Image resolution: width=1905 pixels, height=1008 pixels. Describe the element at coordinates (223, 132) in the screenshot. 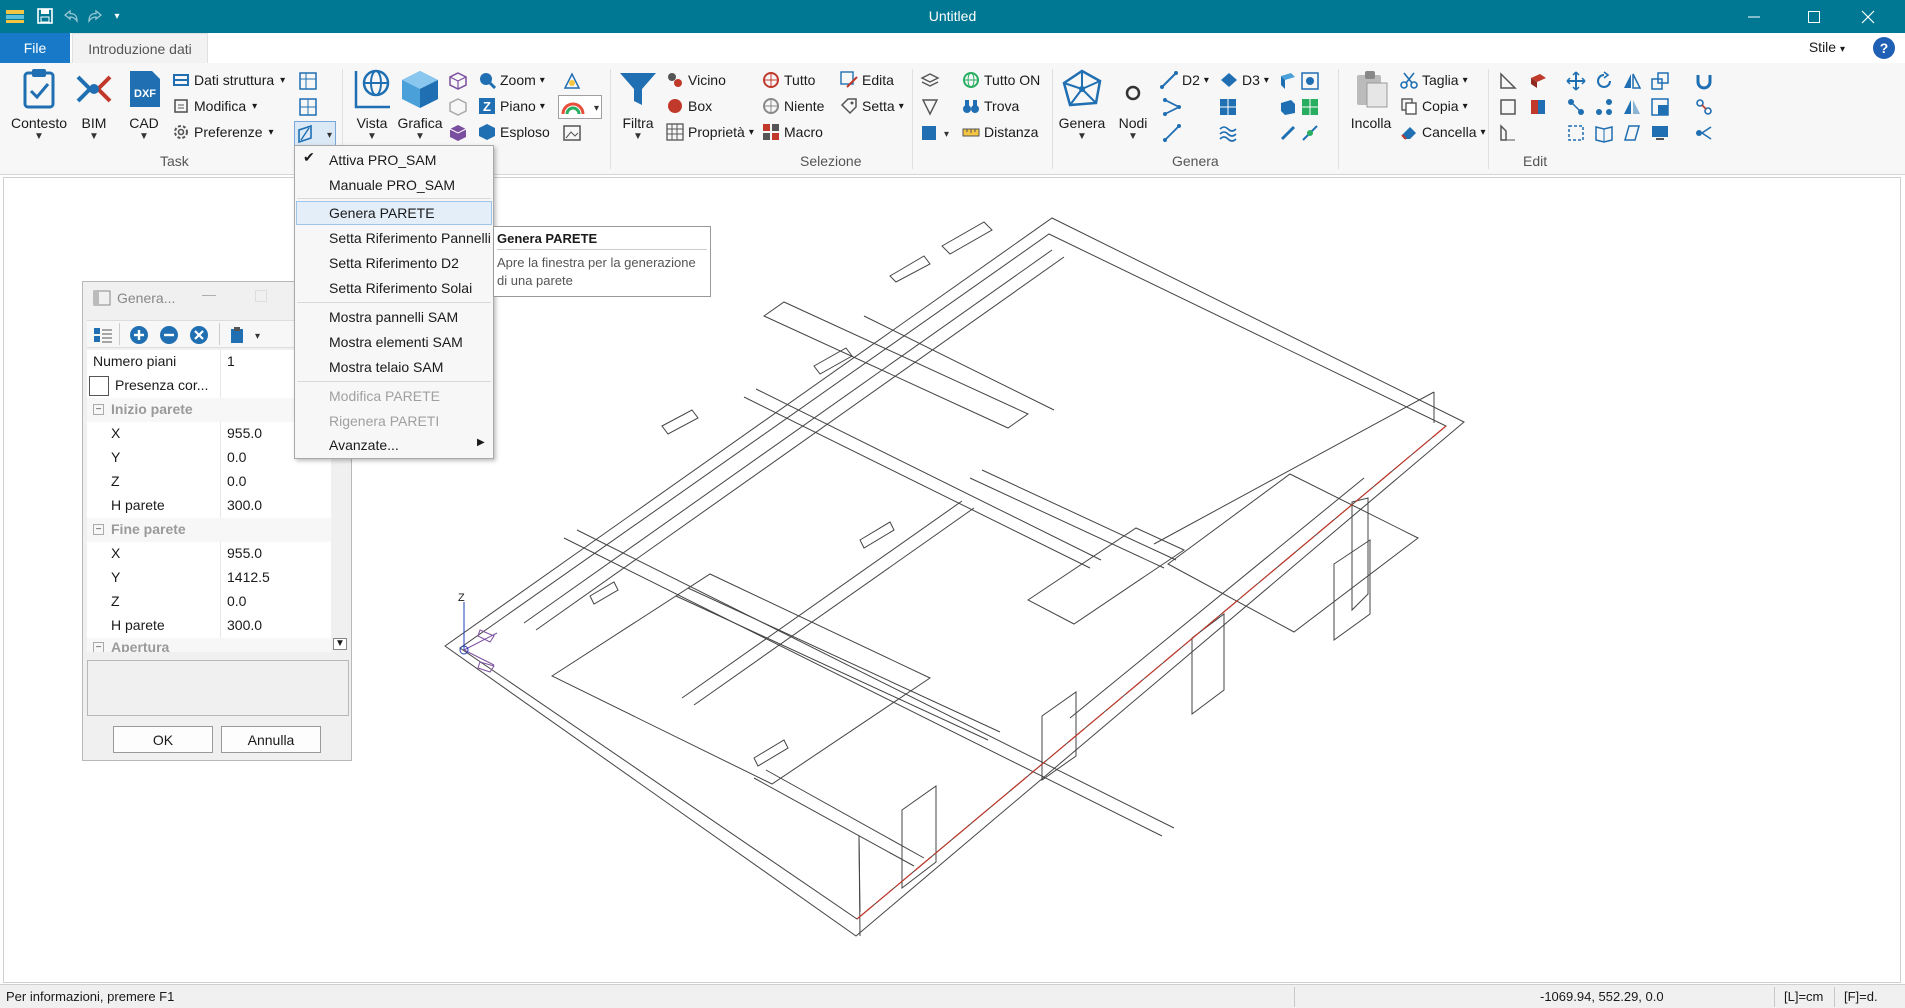

I see `preferenze-button: Preferenze ▾` at that location.